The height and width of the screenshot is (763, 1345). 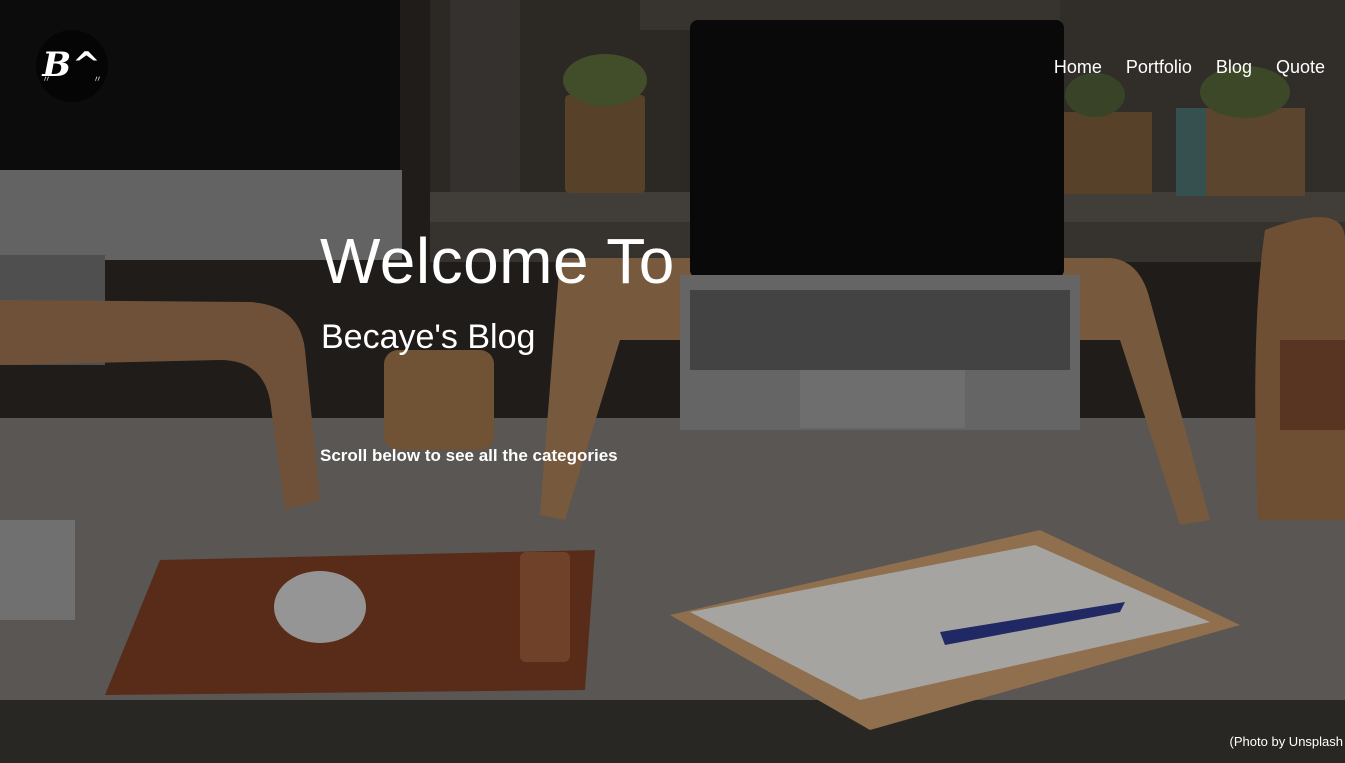 I want to click on nav-quote: Quote, so click(x=1300, y=67).